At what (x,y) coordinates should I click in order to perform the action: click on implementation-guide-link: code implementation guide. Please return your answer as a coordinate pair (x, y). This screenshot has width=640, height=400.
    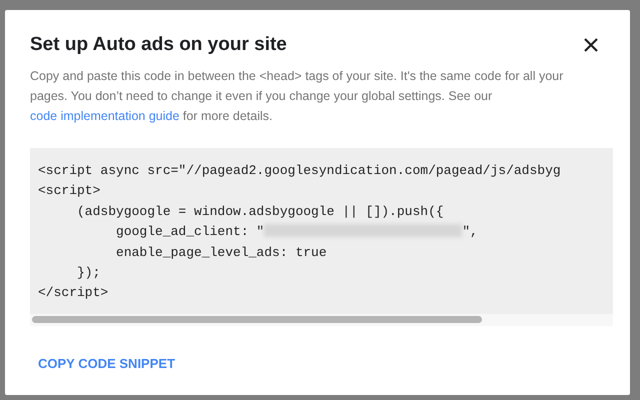
    Looking at the image, I should click on (105, 116).